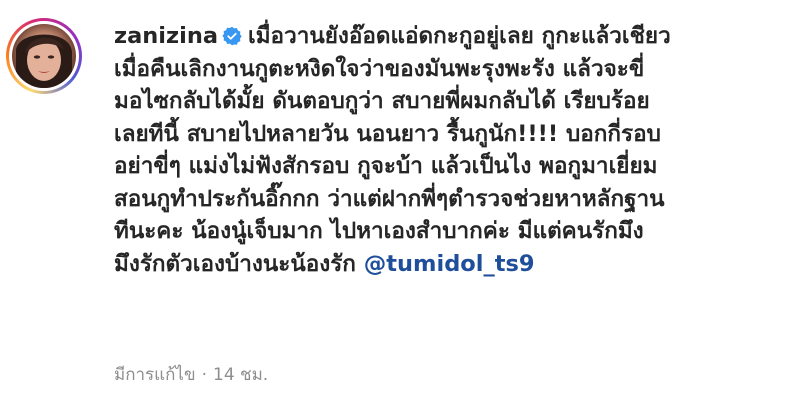 Image resolution: width=800 pixels, height=411 pixels. I want to click on verified-badge-icon, so click(232, 36).